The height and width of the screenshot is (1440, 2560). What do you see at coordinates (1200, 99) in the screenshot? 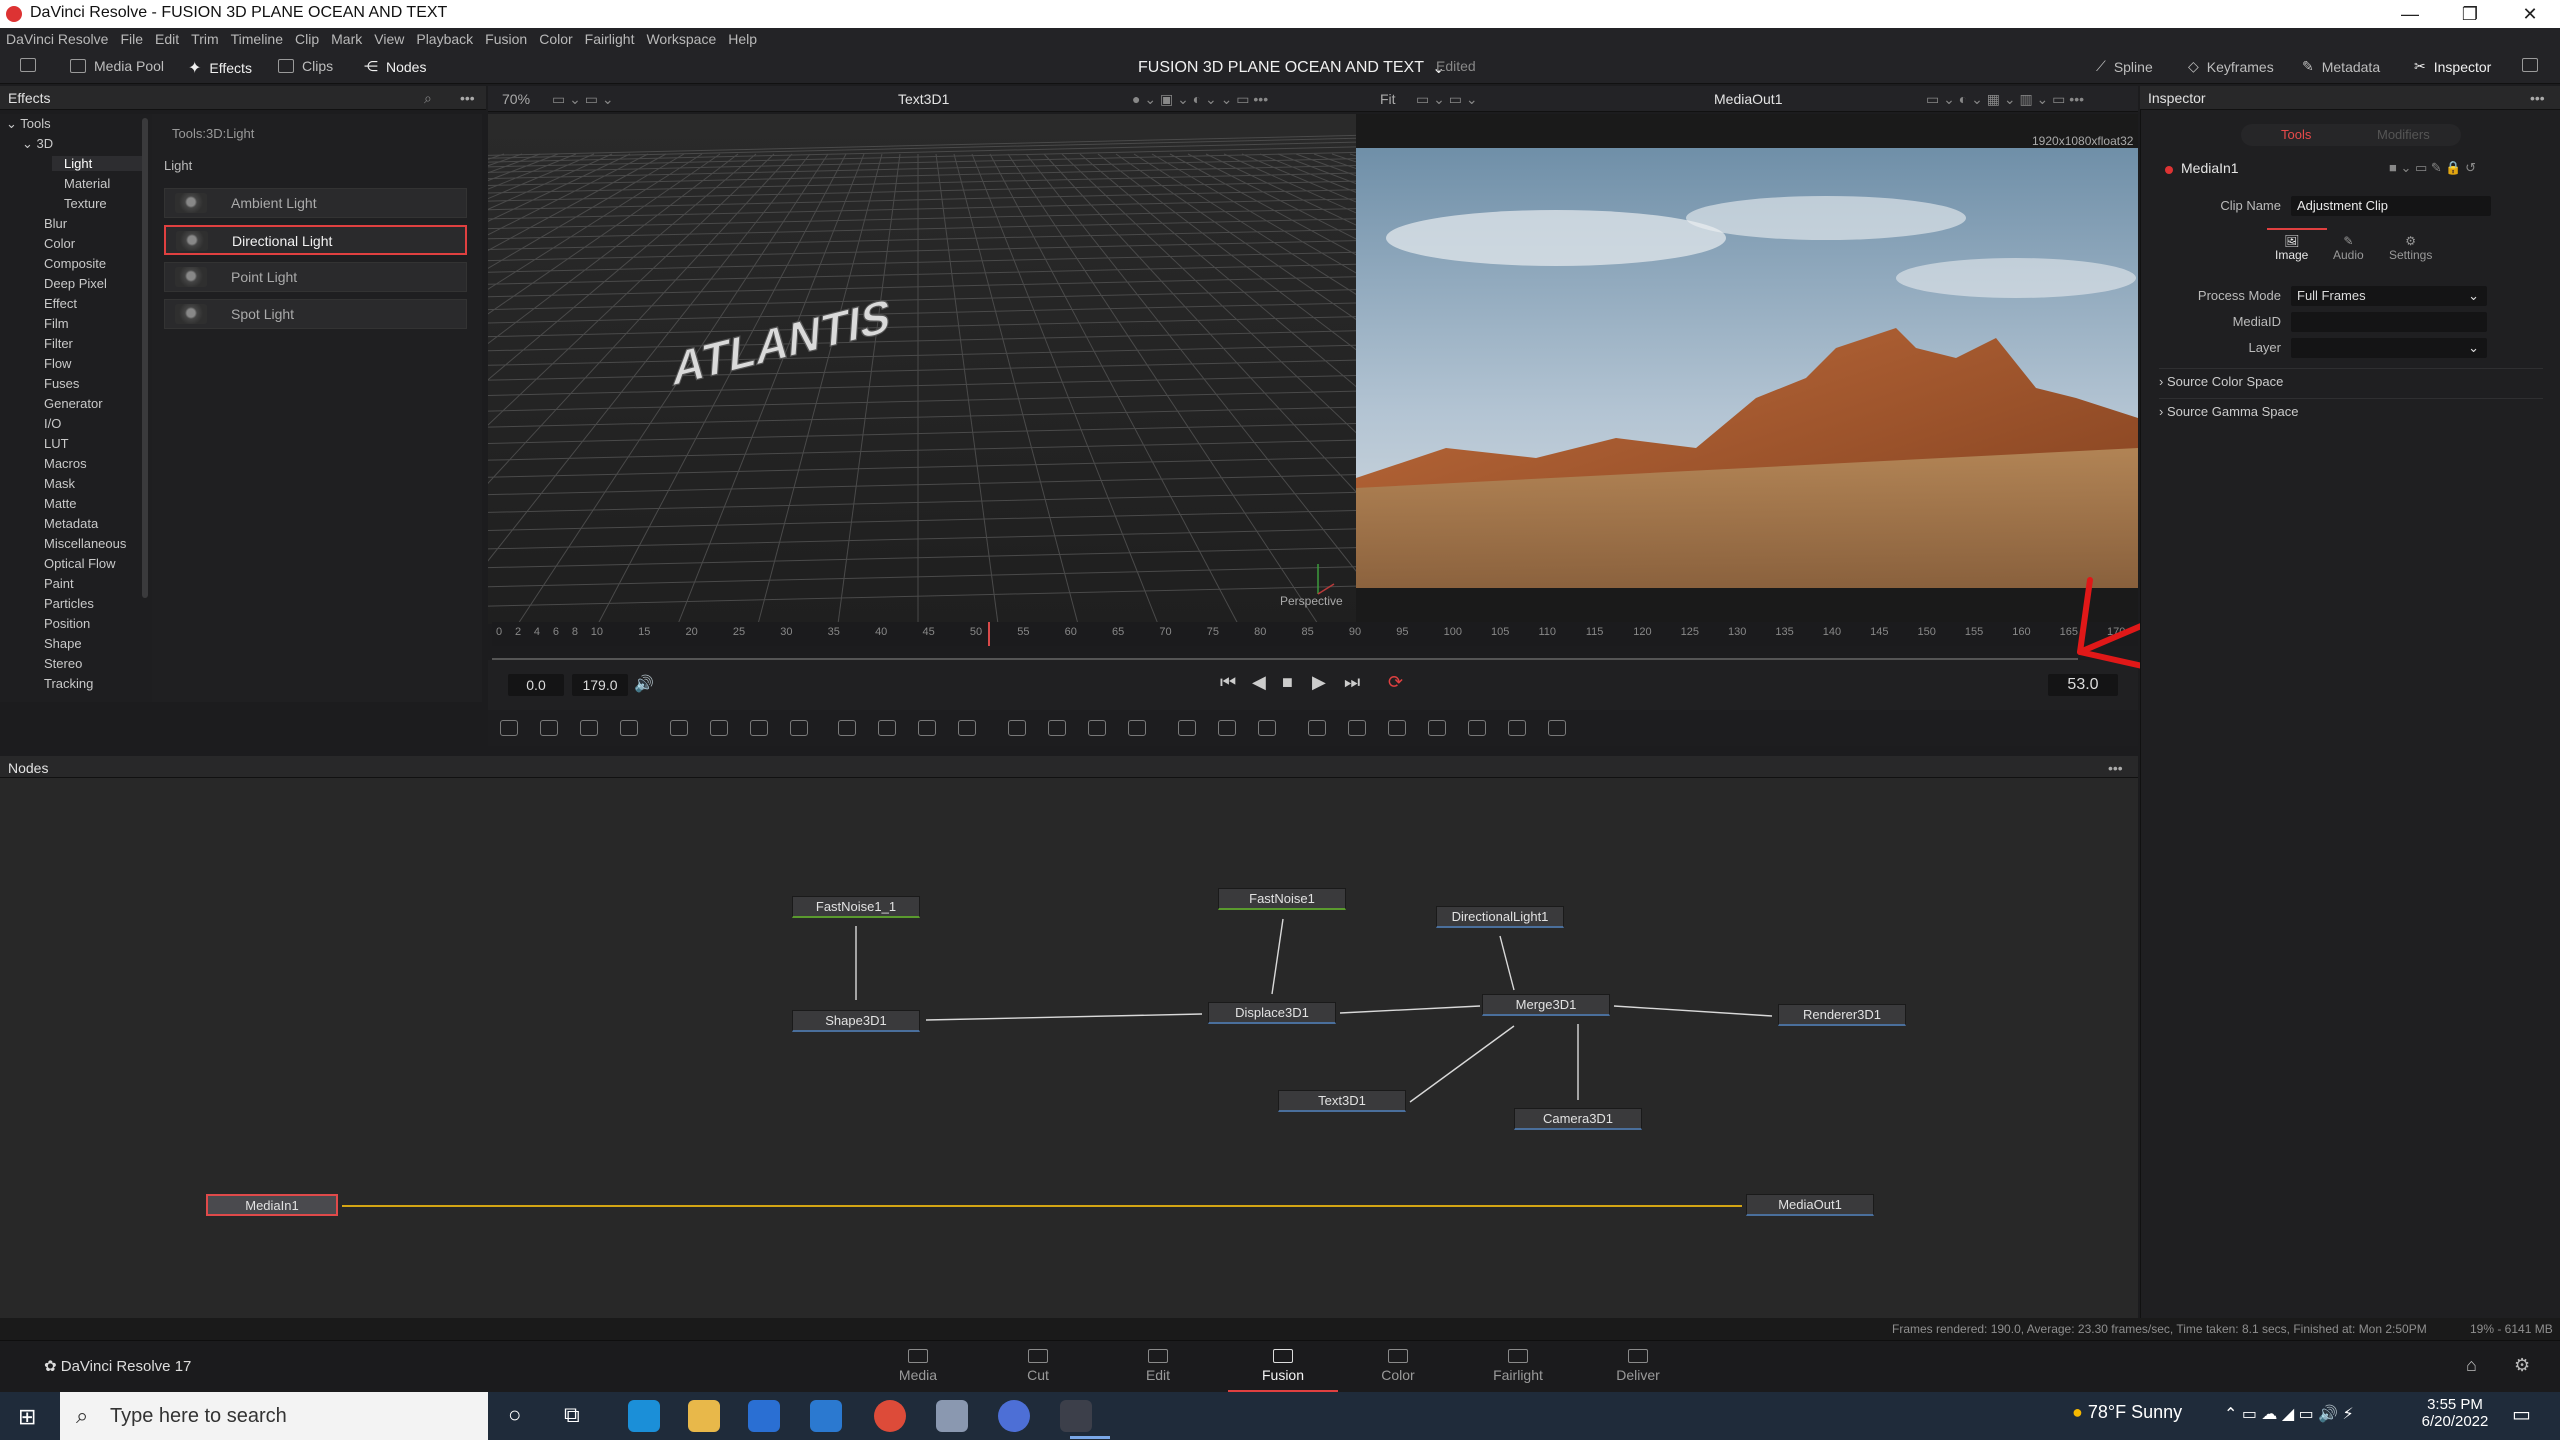
I see `viewer-controls-icon: ● ⌄ ▣ ⌄ ◐ ⌄ ⌄ ▭ •••` at bounding box center [1200, 99].